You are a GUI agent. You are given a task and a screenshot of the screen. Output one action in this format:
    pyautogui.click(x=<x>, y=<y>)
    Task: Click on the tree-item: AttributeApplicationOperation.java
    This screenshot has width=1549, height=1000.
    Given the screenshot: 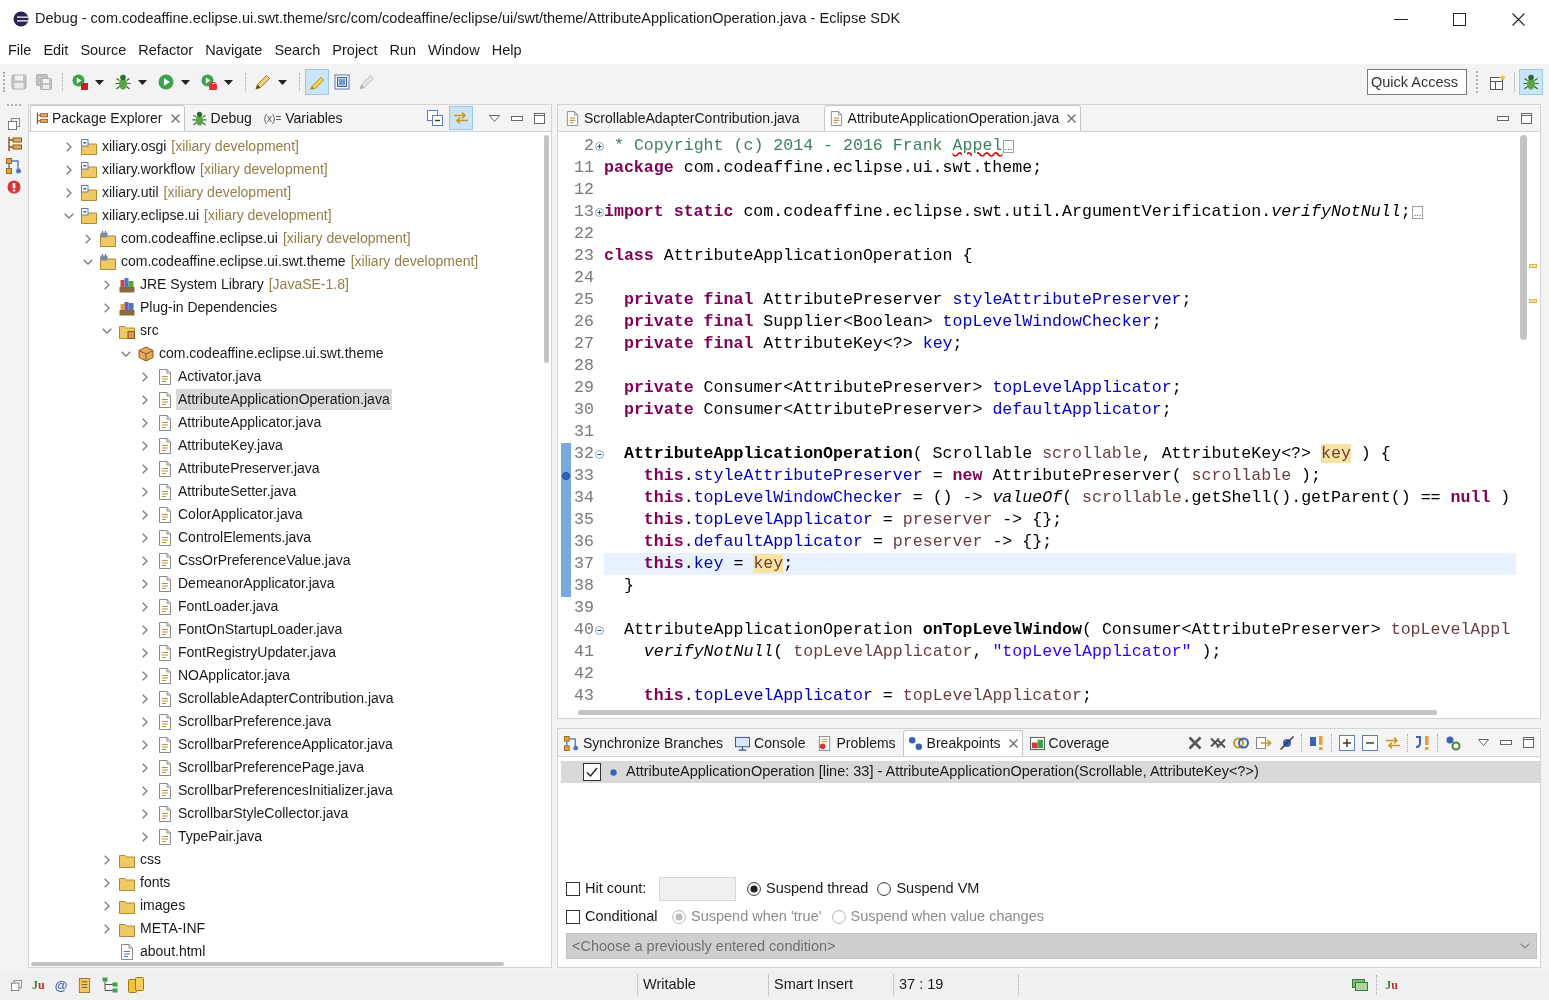 What is the action you would take?
    pyautogui.click(x=284, y=399)
    